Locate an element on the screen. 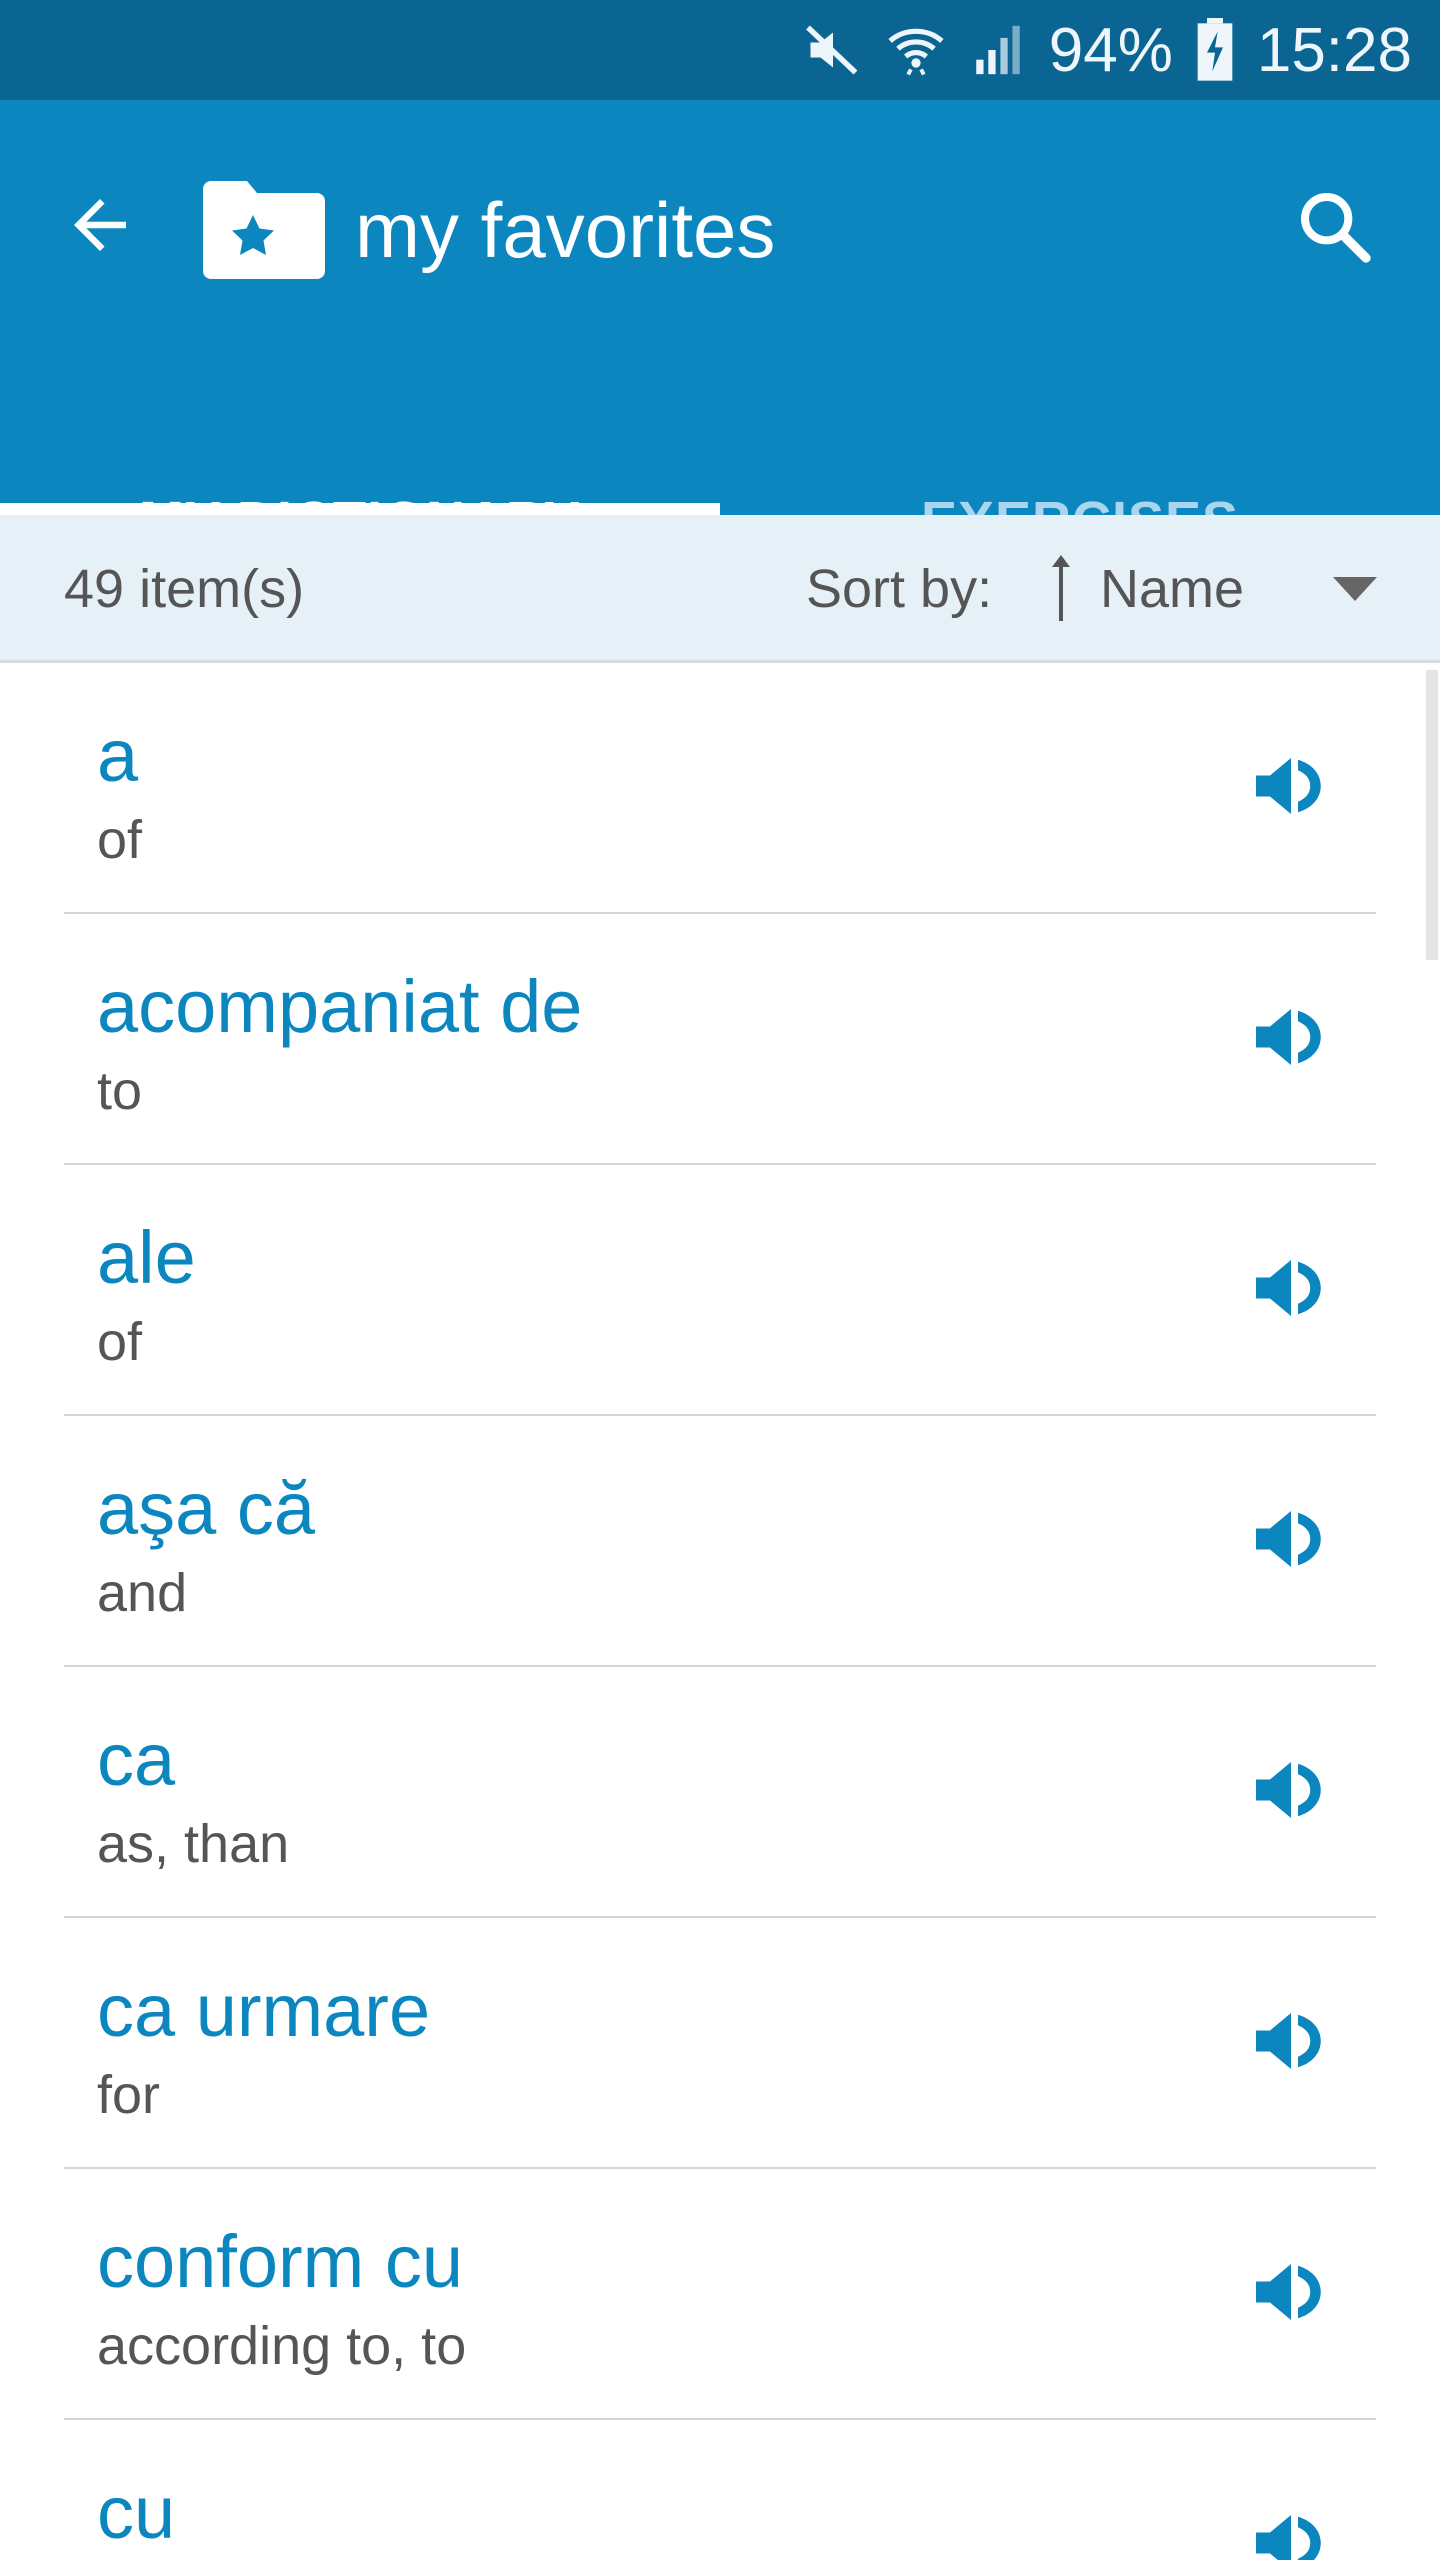 This screenshot has height=2560, width=1440. list-item: cu is located at coordinates (720, 2490).